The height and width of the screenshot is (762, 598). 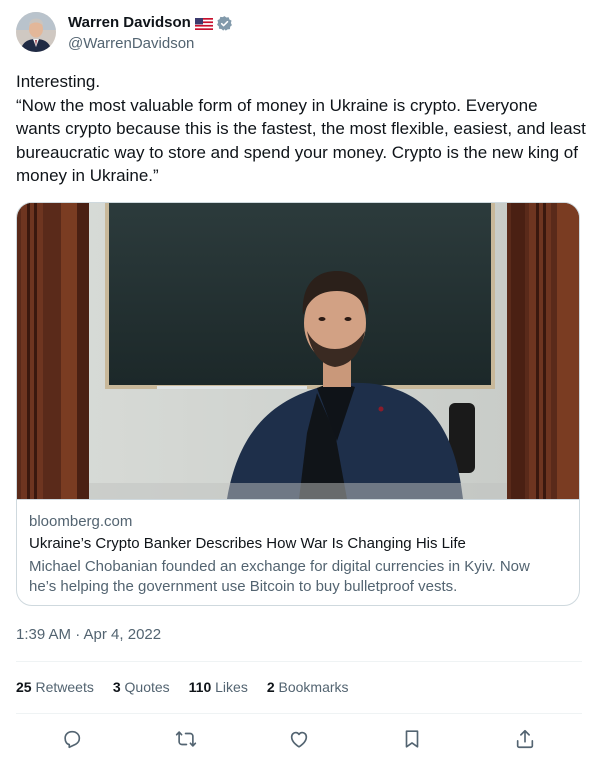 I want to click on retweets-stat: 25 Retweets, so click(x=55, y=687).